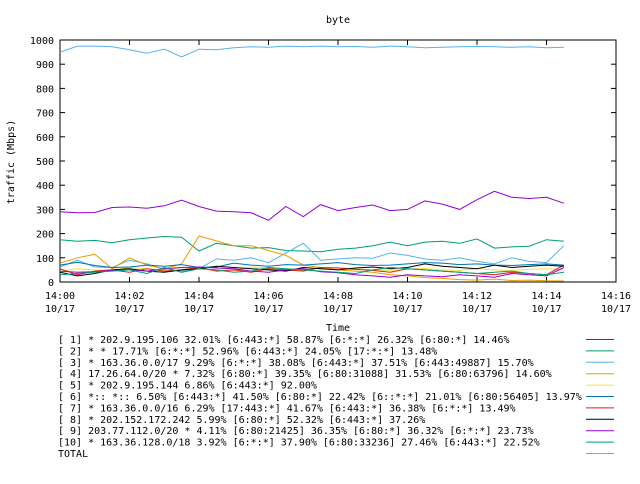  Describe the element at coordinates (45, 89) in the screenshot. I see `y-tick-label: 800` at that location.